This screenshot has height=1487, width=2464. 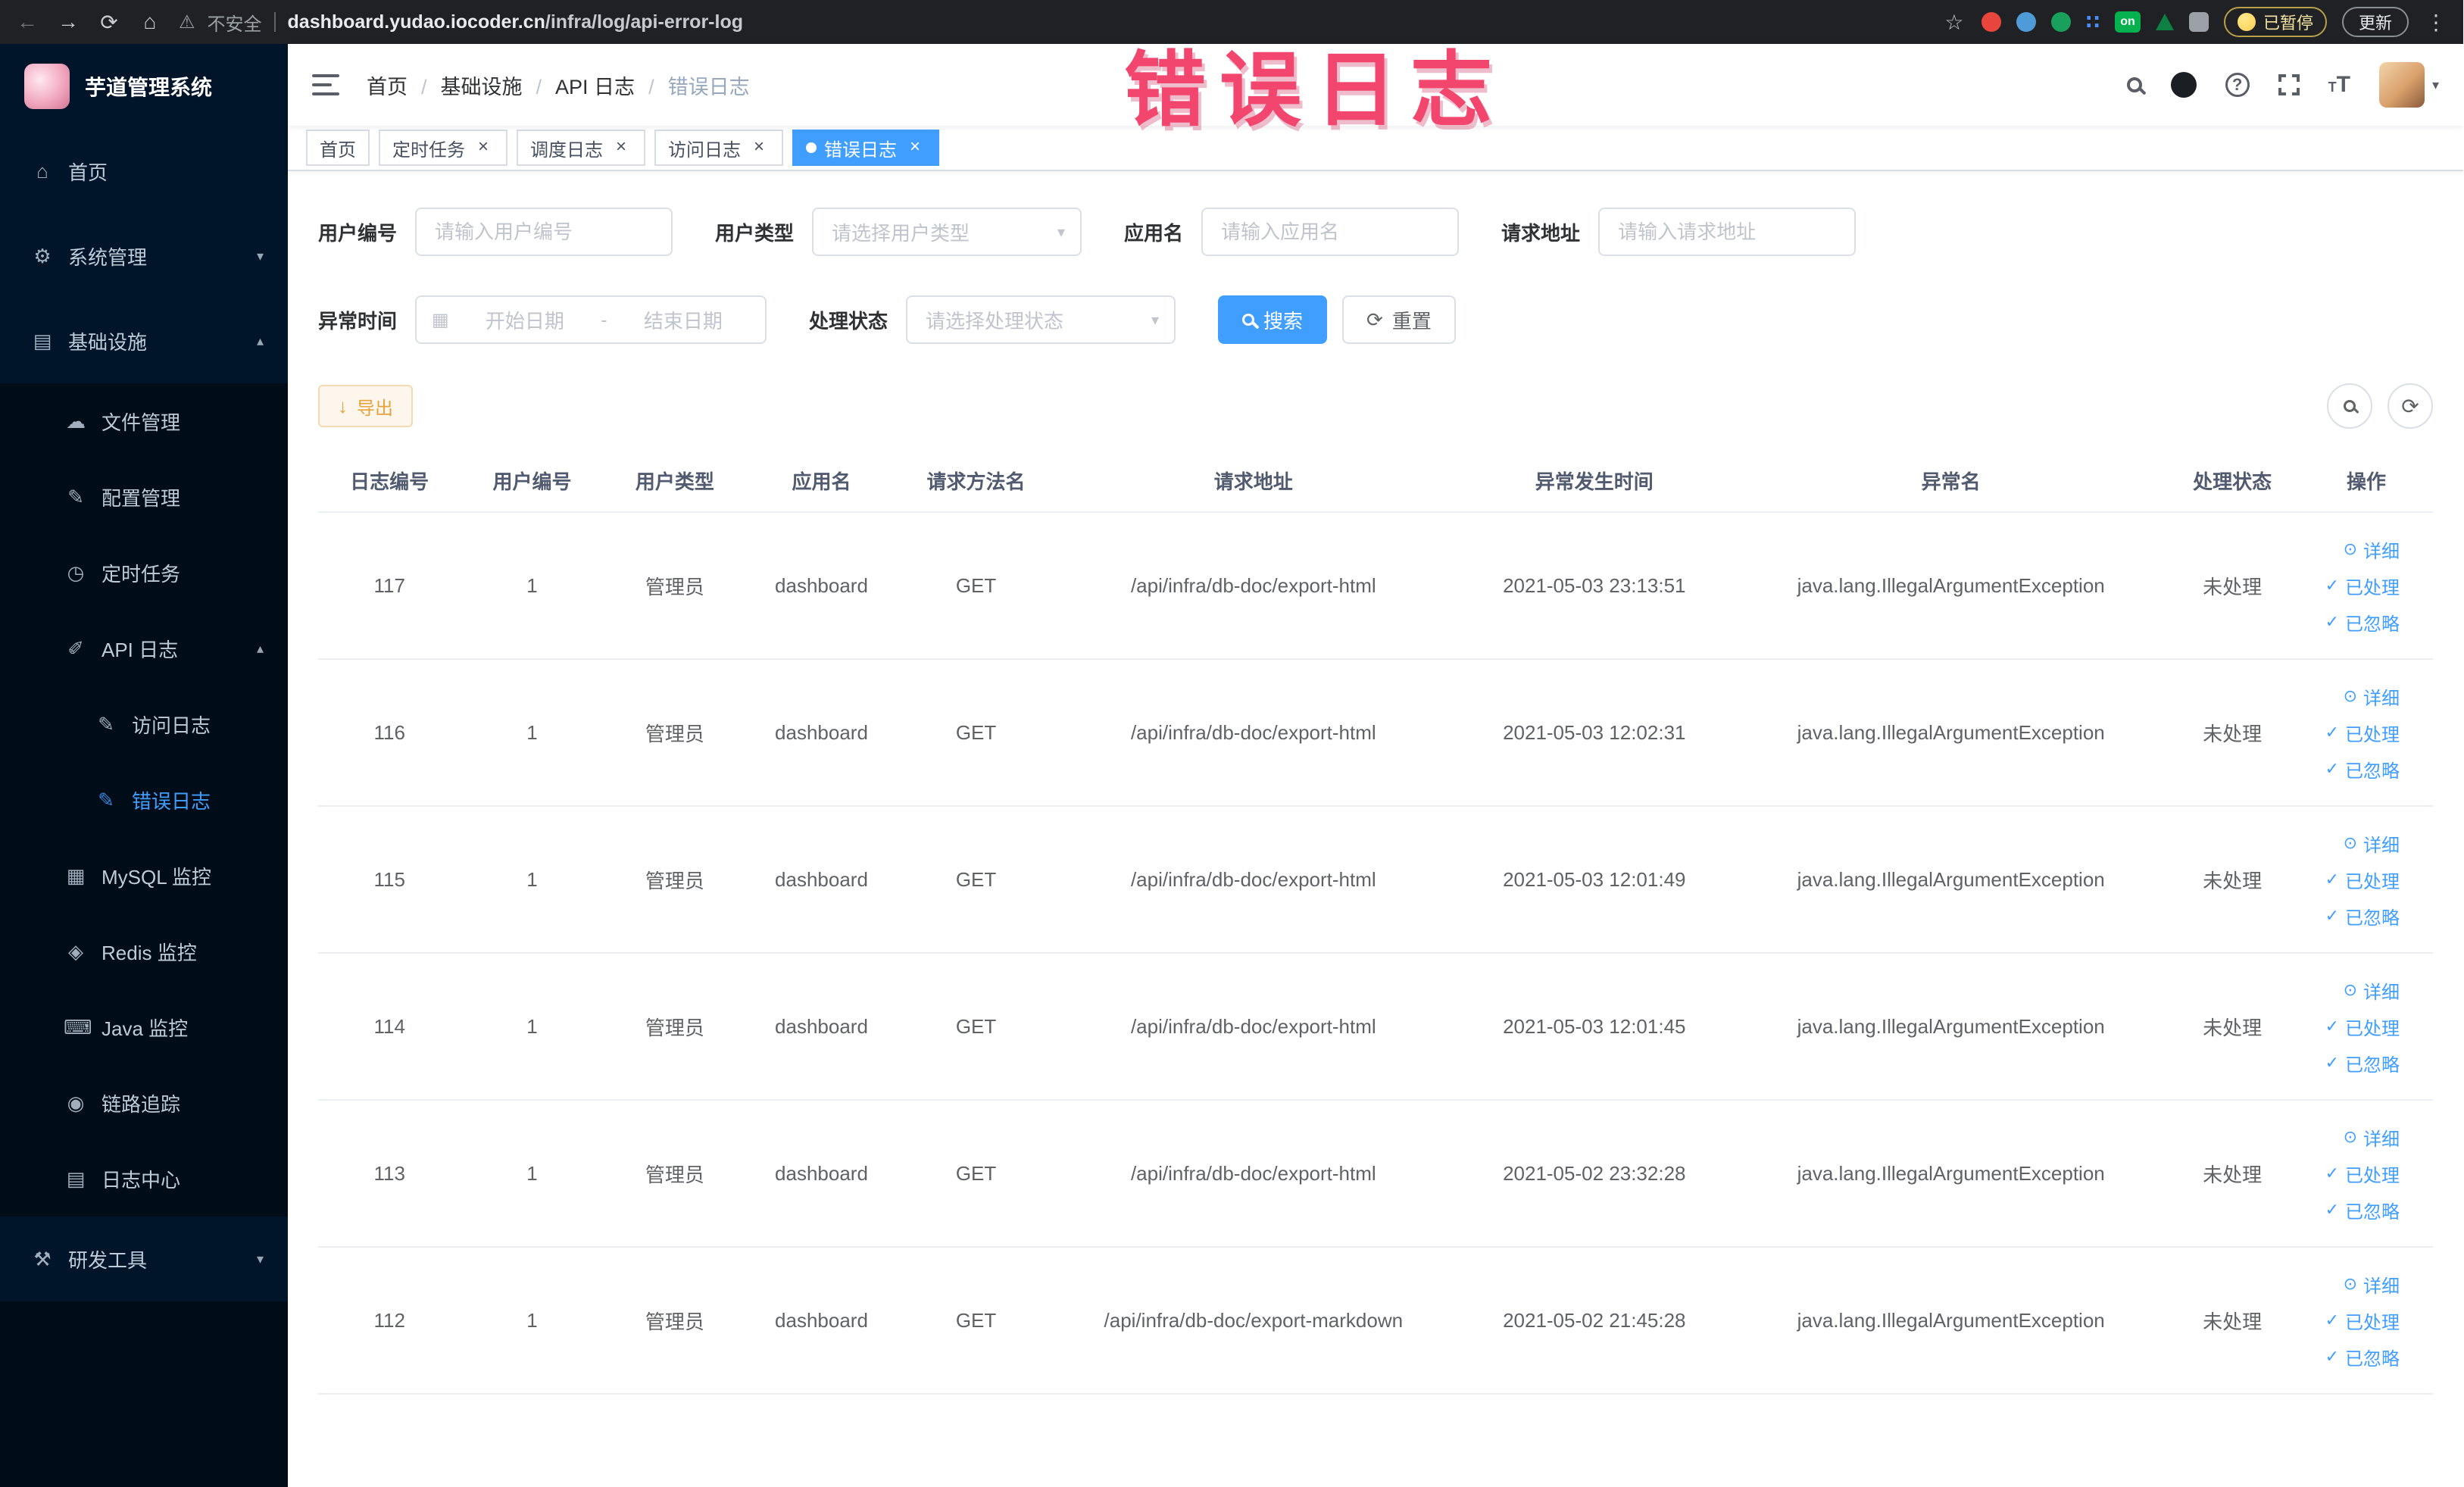 What do you see at coordinates (2232, 481) in the screenshot?
I see `col-status: 处理状态` at bounding box center [2232, 481].